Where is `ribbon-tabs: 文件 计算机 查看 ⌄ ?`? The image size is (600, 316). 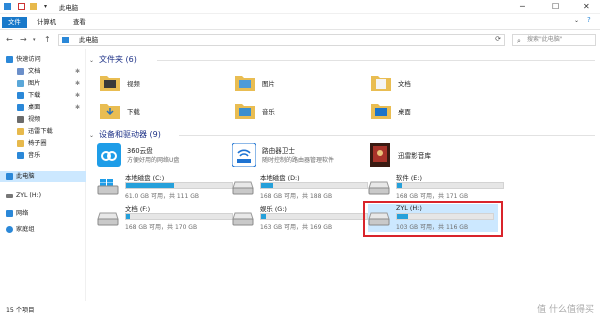 ribbon-tabs: 文件 计算机 查看 ⌄ ? is located at coordinates (300, 22).